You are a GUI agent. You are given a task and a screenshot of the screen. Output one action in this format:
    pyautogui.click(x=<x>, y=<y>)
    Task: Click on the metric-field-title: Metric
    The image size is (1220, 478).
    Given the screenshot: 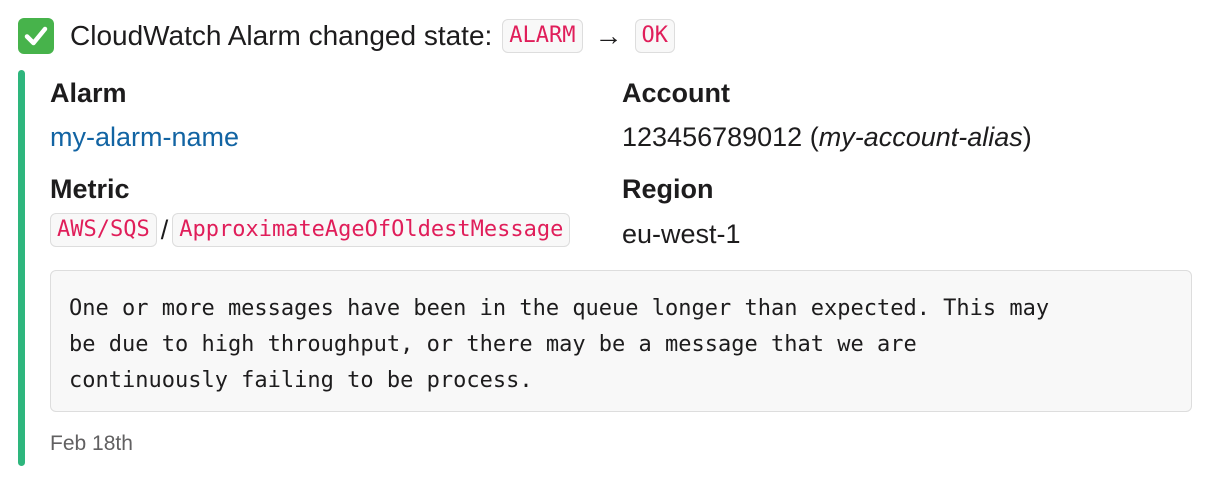 What is the action you would take?
    pyautogui.click(x=90, y=189)
    